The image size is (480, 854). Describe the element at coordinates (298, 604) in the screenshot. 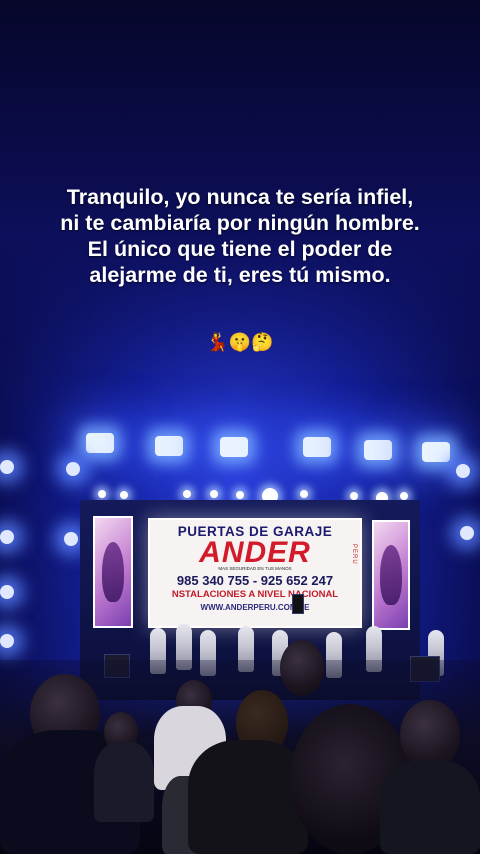

I see `microphone-stand` at that location.